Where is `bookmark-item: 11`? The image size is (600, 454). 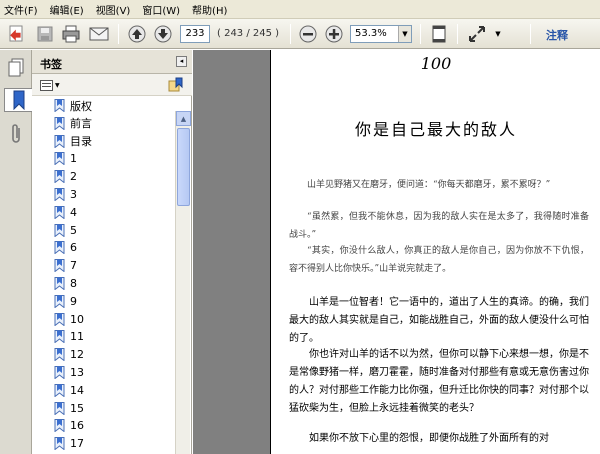 bookmark-item: 11 is located at coordinates (69, 336).